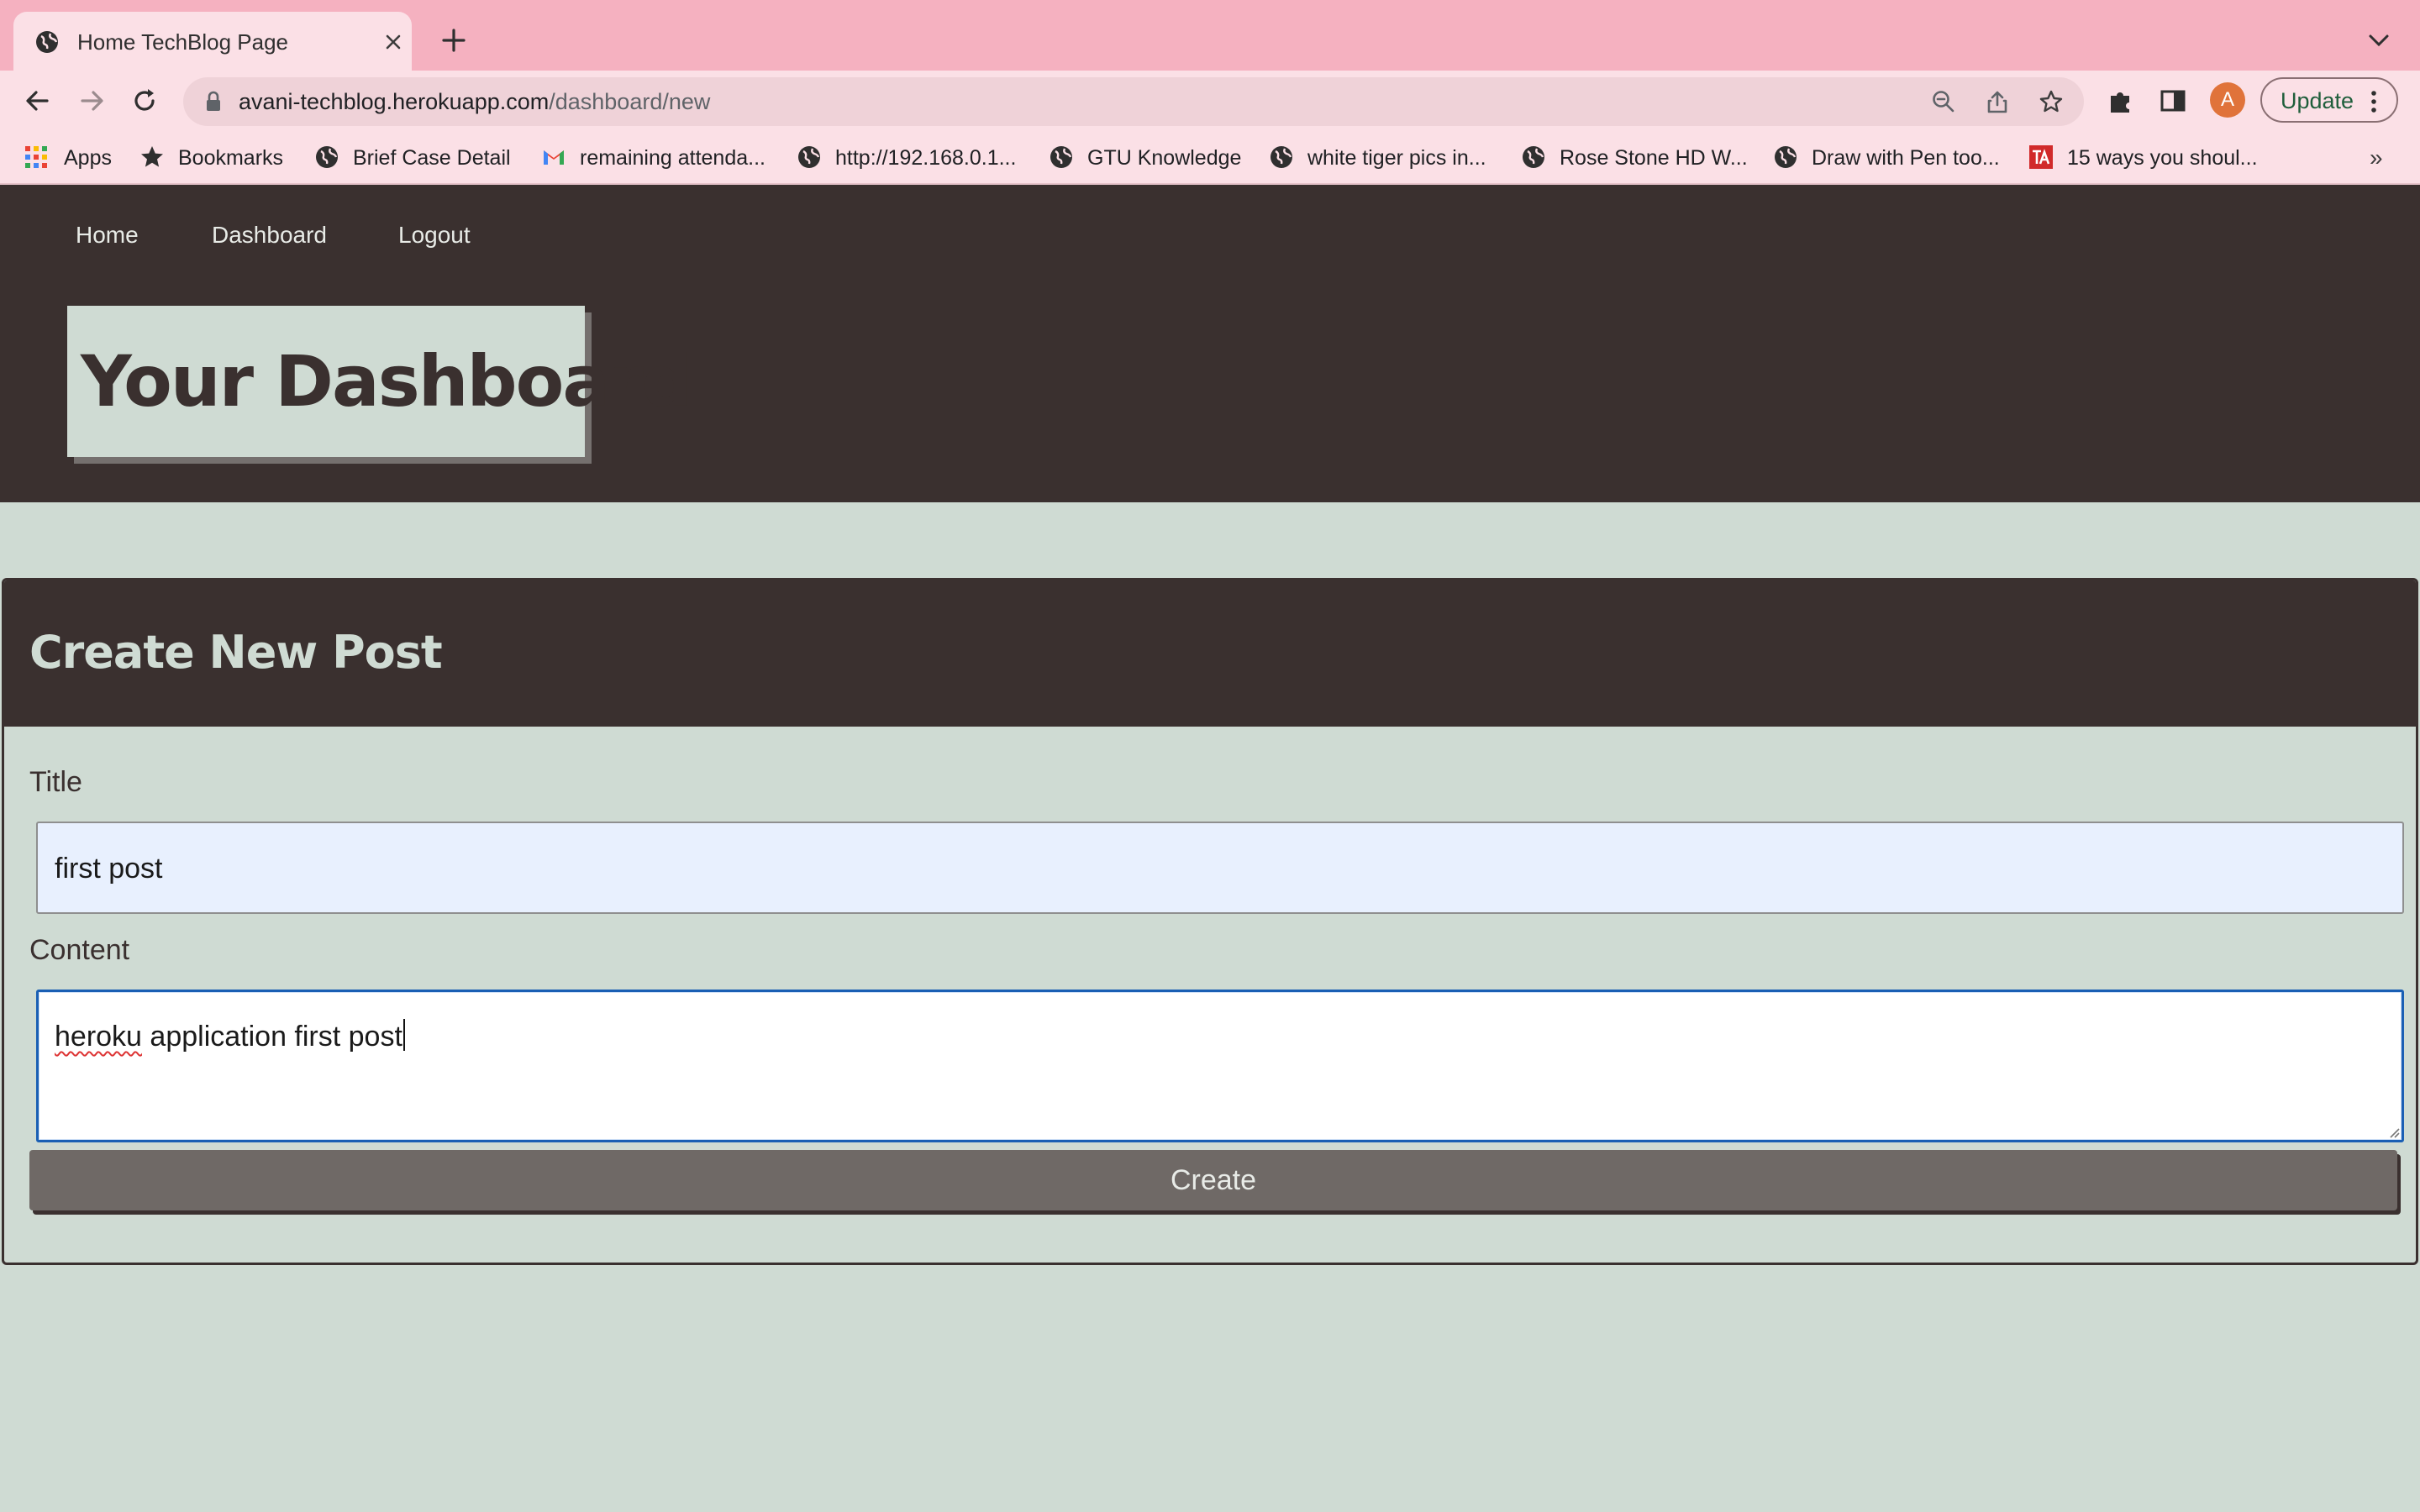 The height and width of the screenshot is (1512, 2420). I want to click on bookmarks-overflow-button: », so click(2376, 157).